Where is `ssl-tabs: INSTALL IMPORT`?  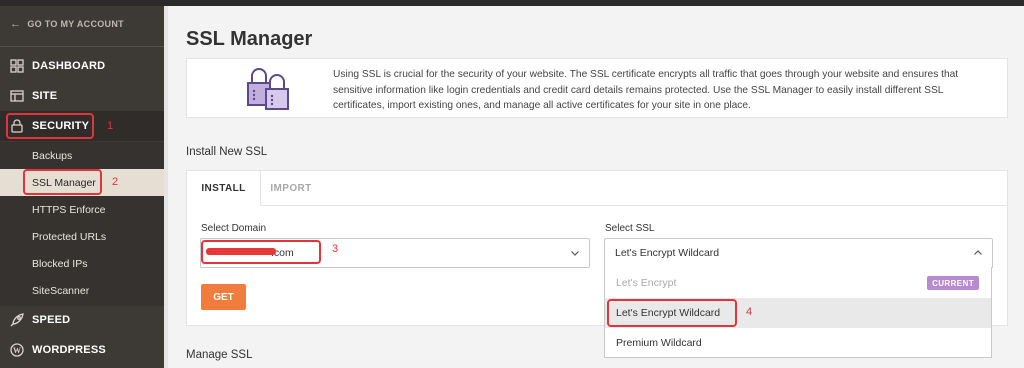 ssl-tabs: INSTALL IMPORT is located at coordinates (597, 188).